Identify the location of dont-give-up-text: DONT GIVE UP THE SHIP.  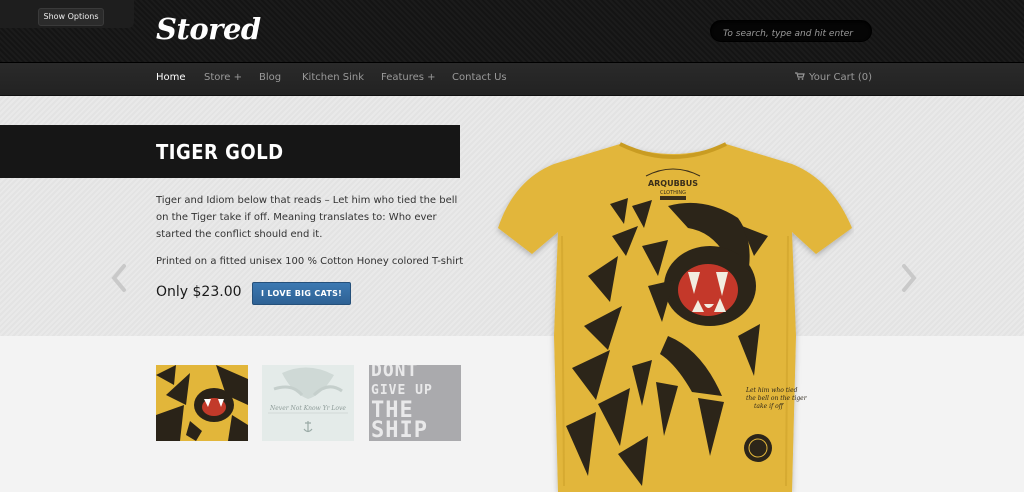
(415, 403).